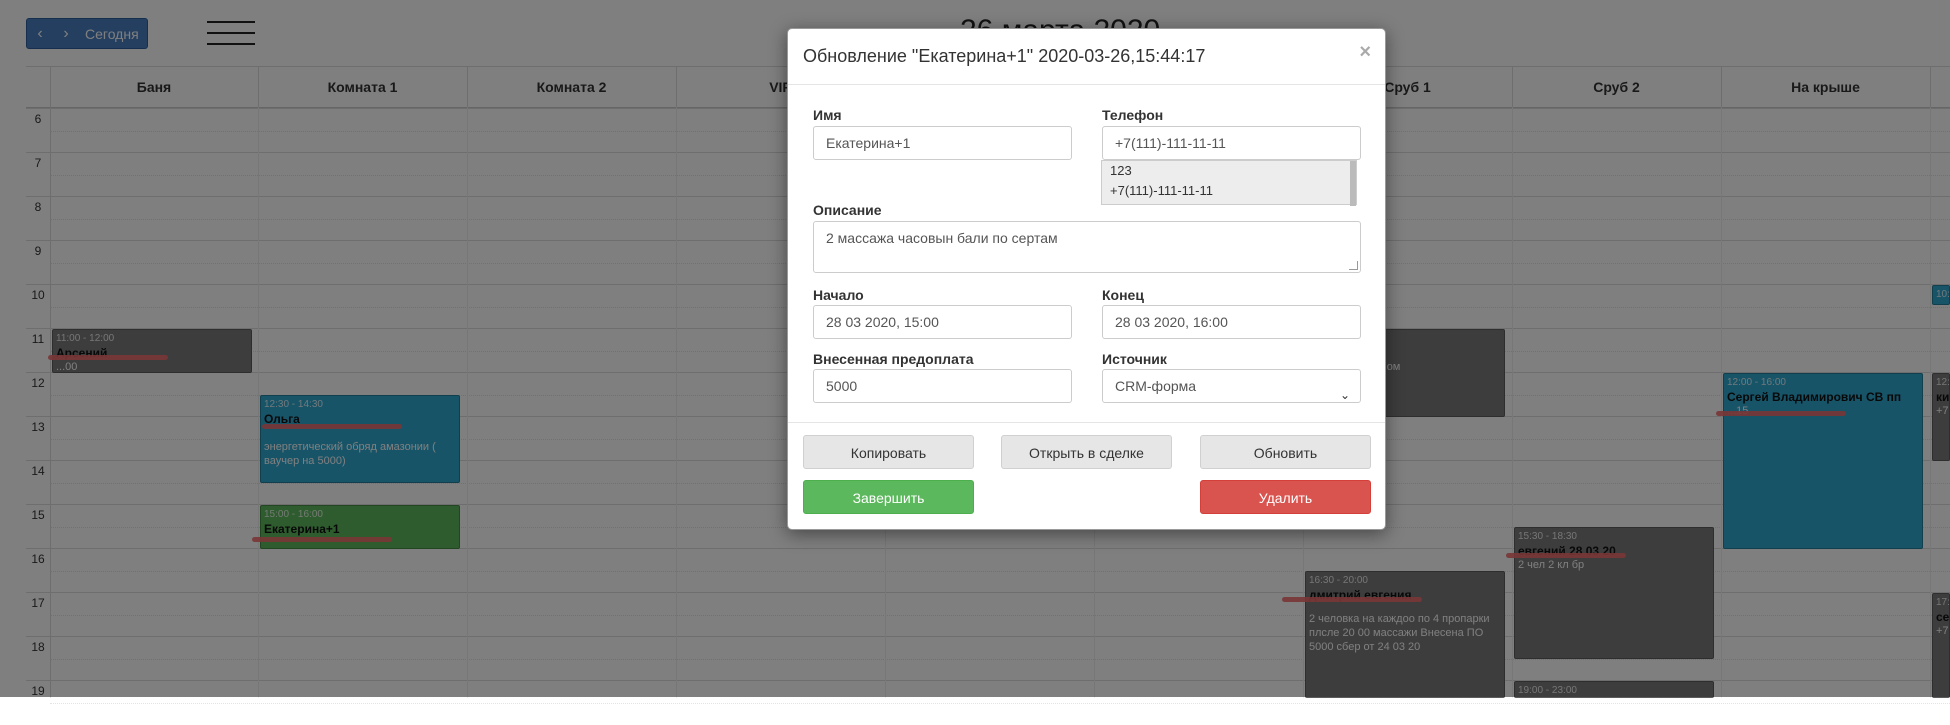 Image resolution: width=1950 pixels, height=725 pixels. Describe the element at coordinates (1285, 497) in the screenshot. I see `delete-button: Удалить` at that location.